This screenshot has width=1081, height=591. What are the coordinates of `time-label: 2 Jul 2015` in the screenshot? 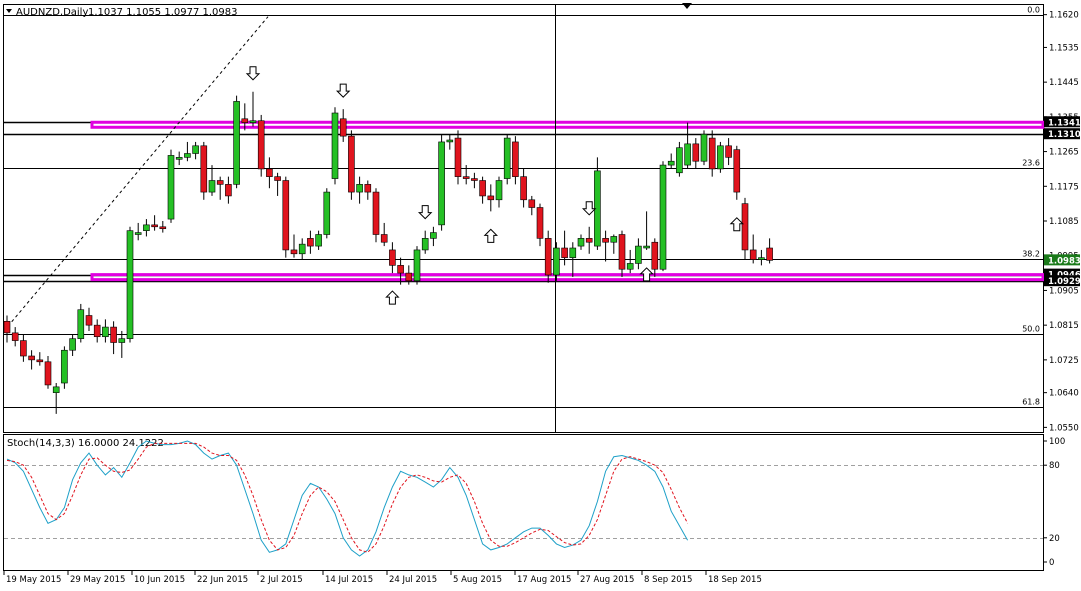 It's located at (281, 580).